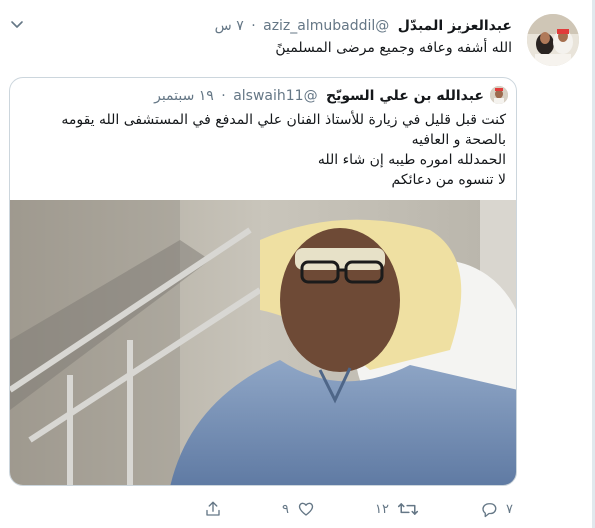  What do you see at coordinates (411, 160) in the screenshot?
I see `quoted-text-line: الحمدلله اموره طيبه إن شاء الله` at bounding box center [411, 160].